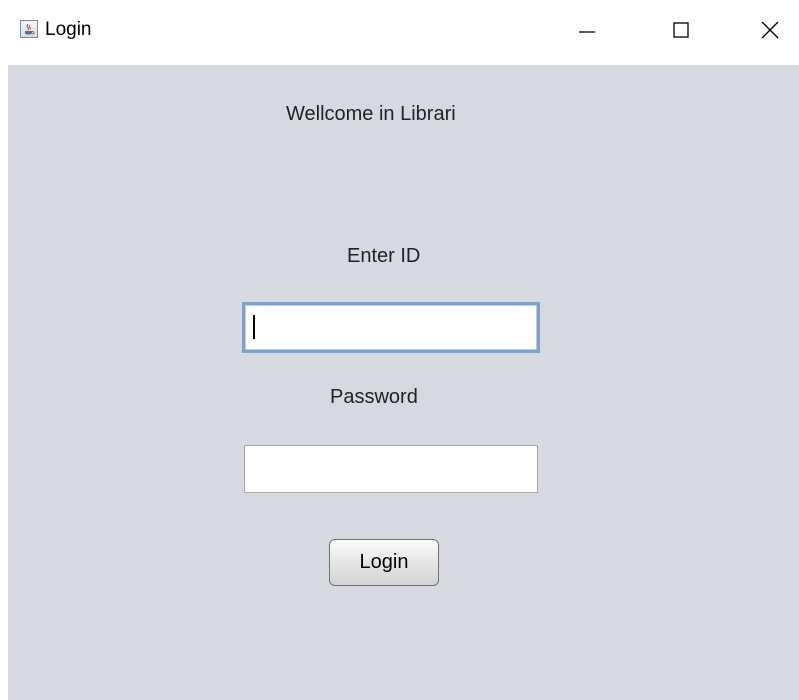 The width and height of the screenshot is (799, 700). I want to click on close-icon, so click(770, 32).